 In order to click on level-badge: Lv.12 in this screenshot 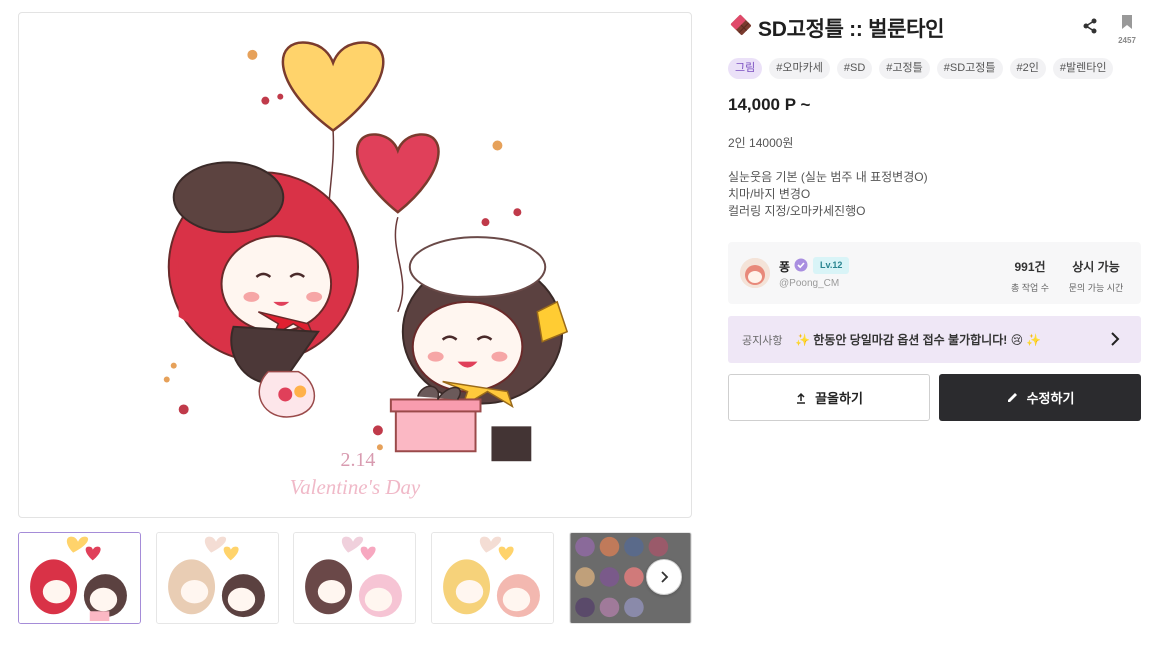, I will do `click(831, 265)`.